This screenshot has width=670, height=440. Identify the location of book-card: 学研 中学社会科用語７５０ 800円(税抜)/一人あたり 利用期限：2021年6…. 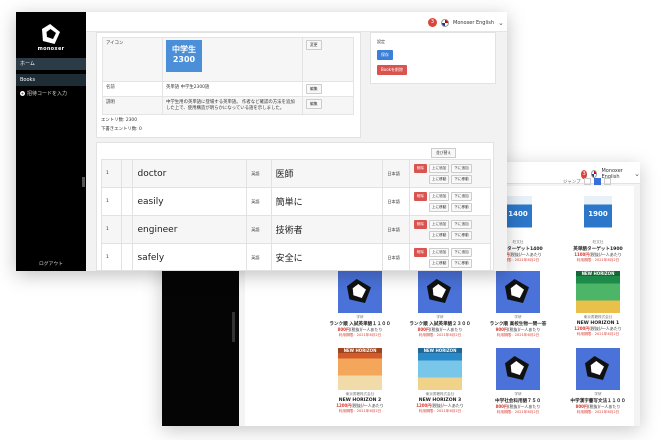
(518, 381).